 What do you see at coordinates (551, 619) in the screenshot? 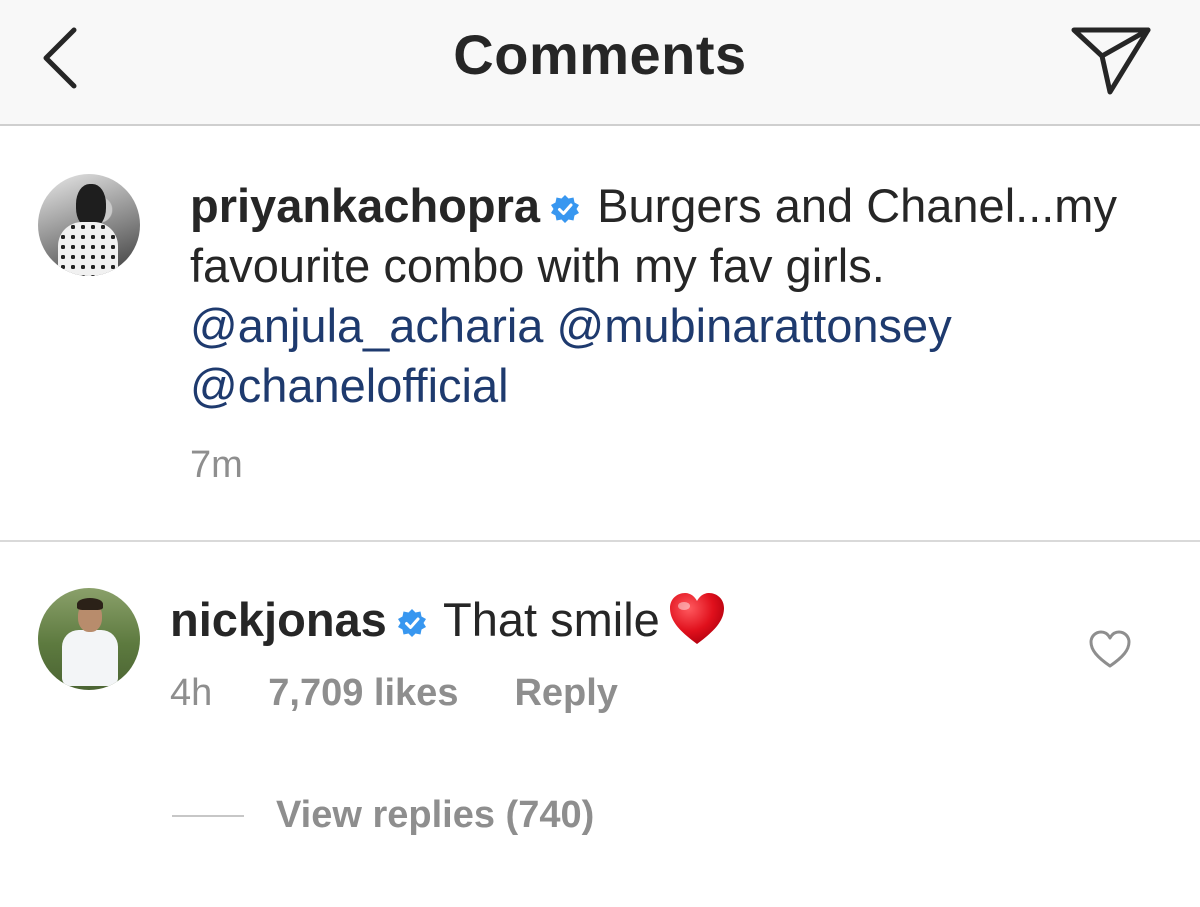
I see `comment-body: That smile` at bounding box center [551, 619].